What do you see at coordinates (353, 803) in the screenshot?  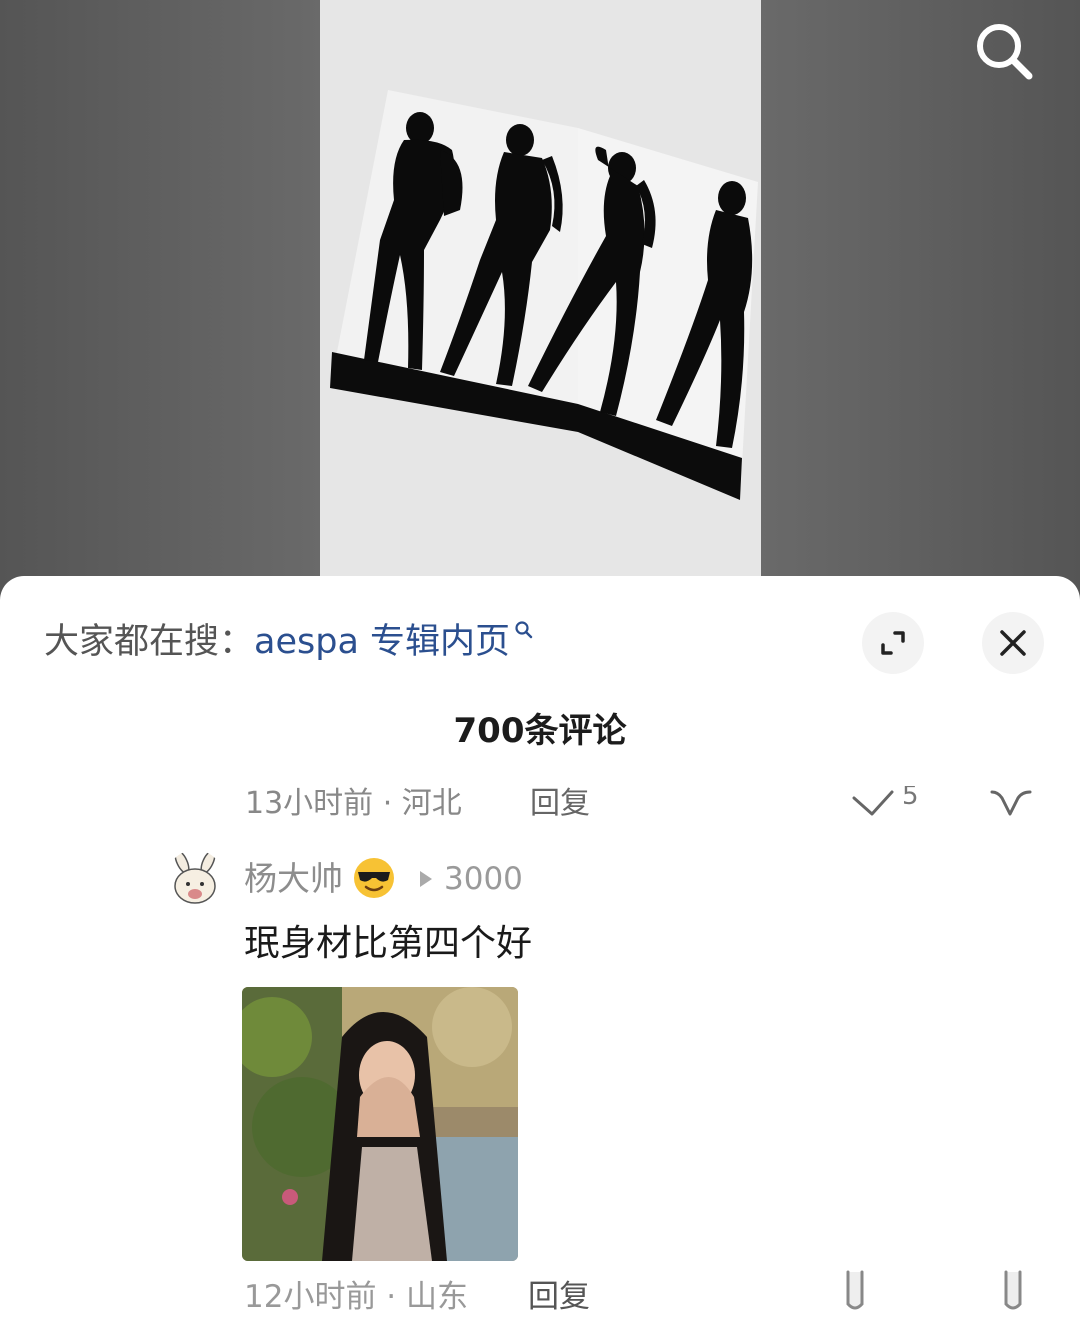 I see `previous-comment-meta: 13小时前 · 河北` at bounding box center [353, 803].